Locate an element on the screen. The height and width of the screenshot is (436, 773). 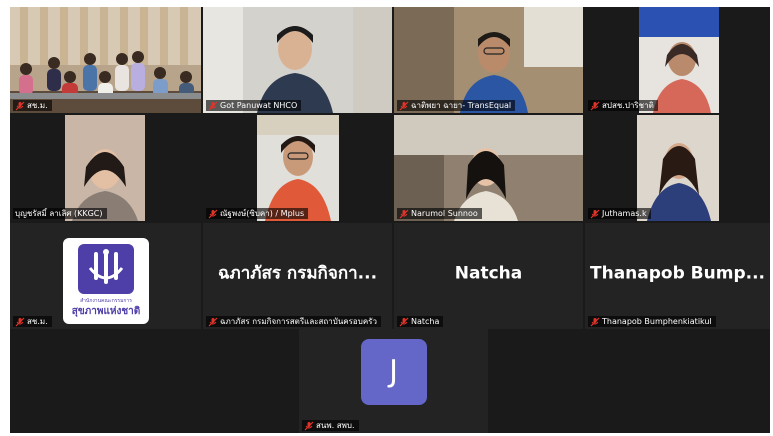
participant-name: ฉาติพยา ฉายา- TransEqual is located at coordinates (461, 105).